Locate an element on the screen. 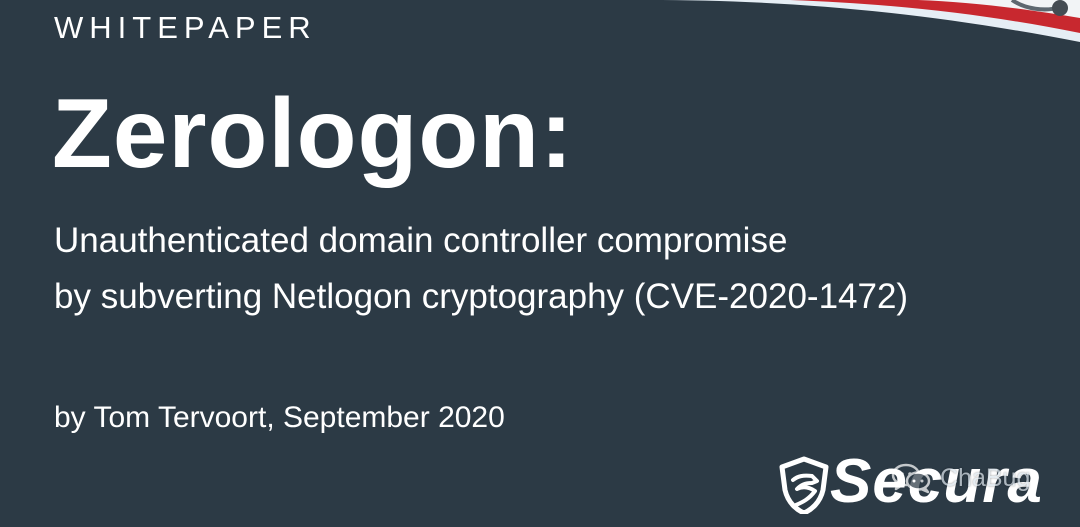  author-date: by Tom Tervoort, September 2020 is located at coordinates (279, 417).